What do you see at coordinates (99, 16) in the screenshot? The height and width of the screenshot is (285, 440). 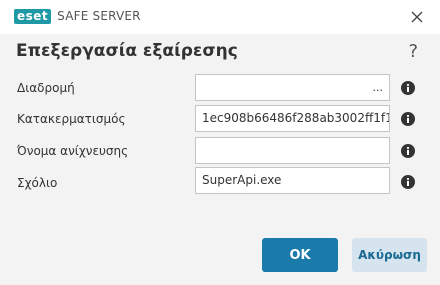 I see `app-name: SAFE SERVER` at bounding box center [99, 16].